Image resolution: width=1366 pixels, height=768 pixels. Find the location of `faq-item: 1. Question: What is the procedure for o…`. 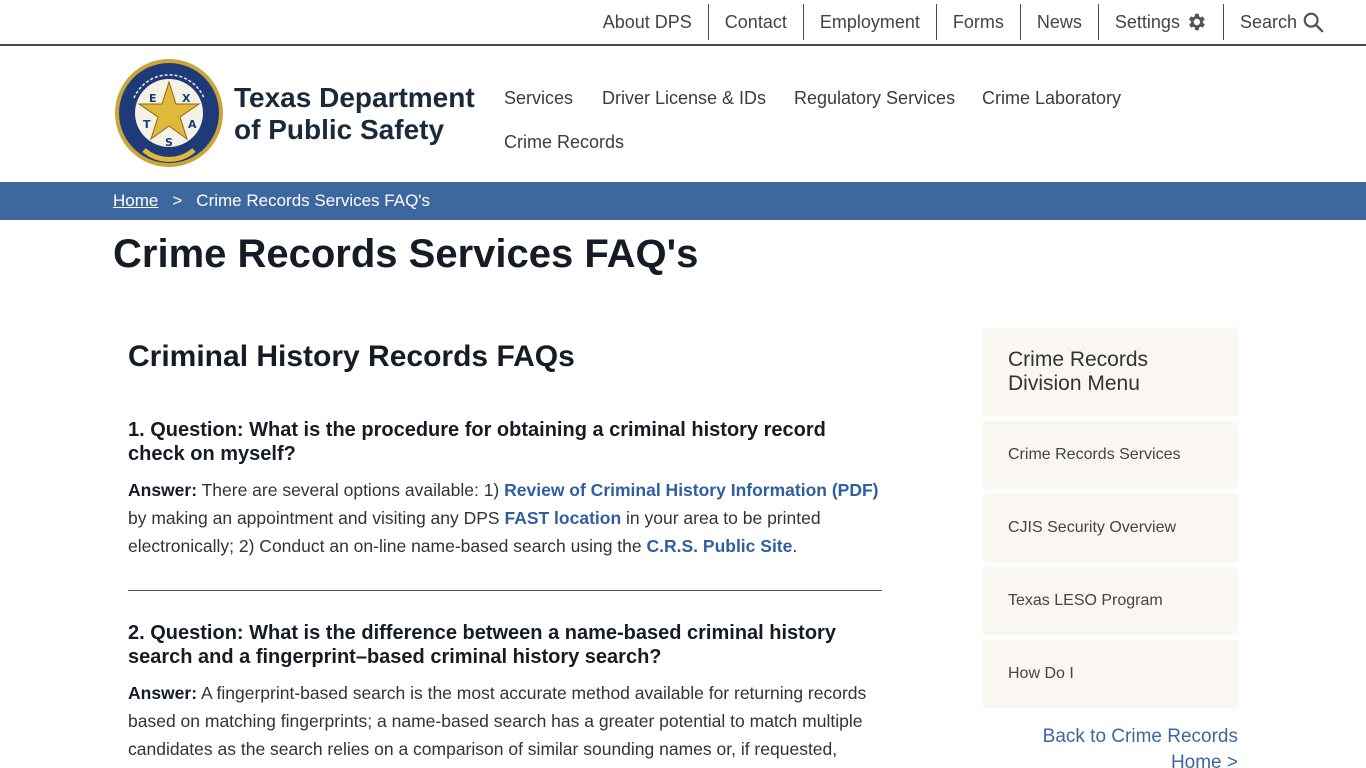

faq-item: 1. Question: What is the procedure for o… is located at coordinates (505, 489).